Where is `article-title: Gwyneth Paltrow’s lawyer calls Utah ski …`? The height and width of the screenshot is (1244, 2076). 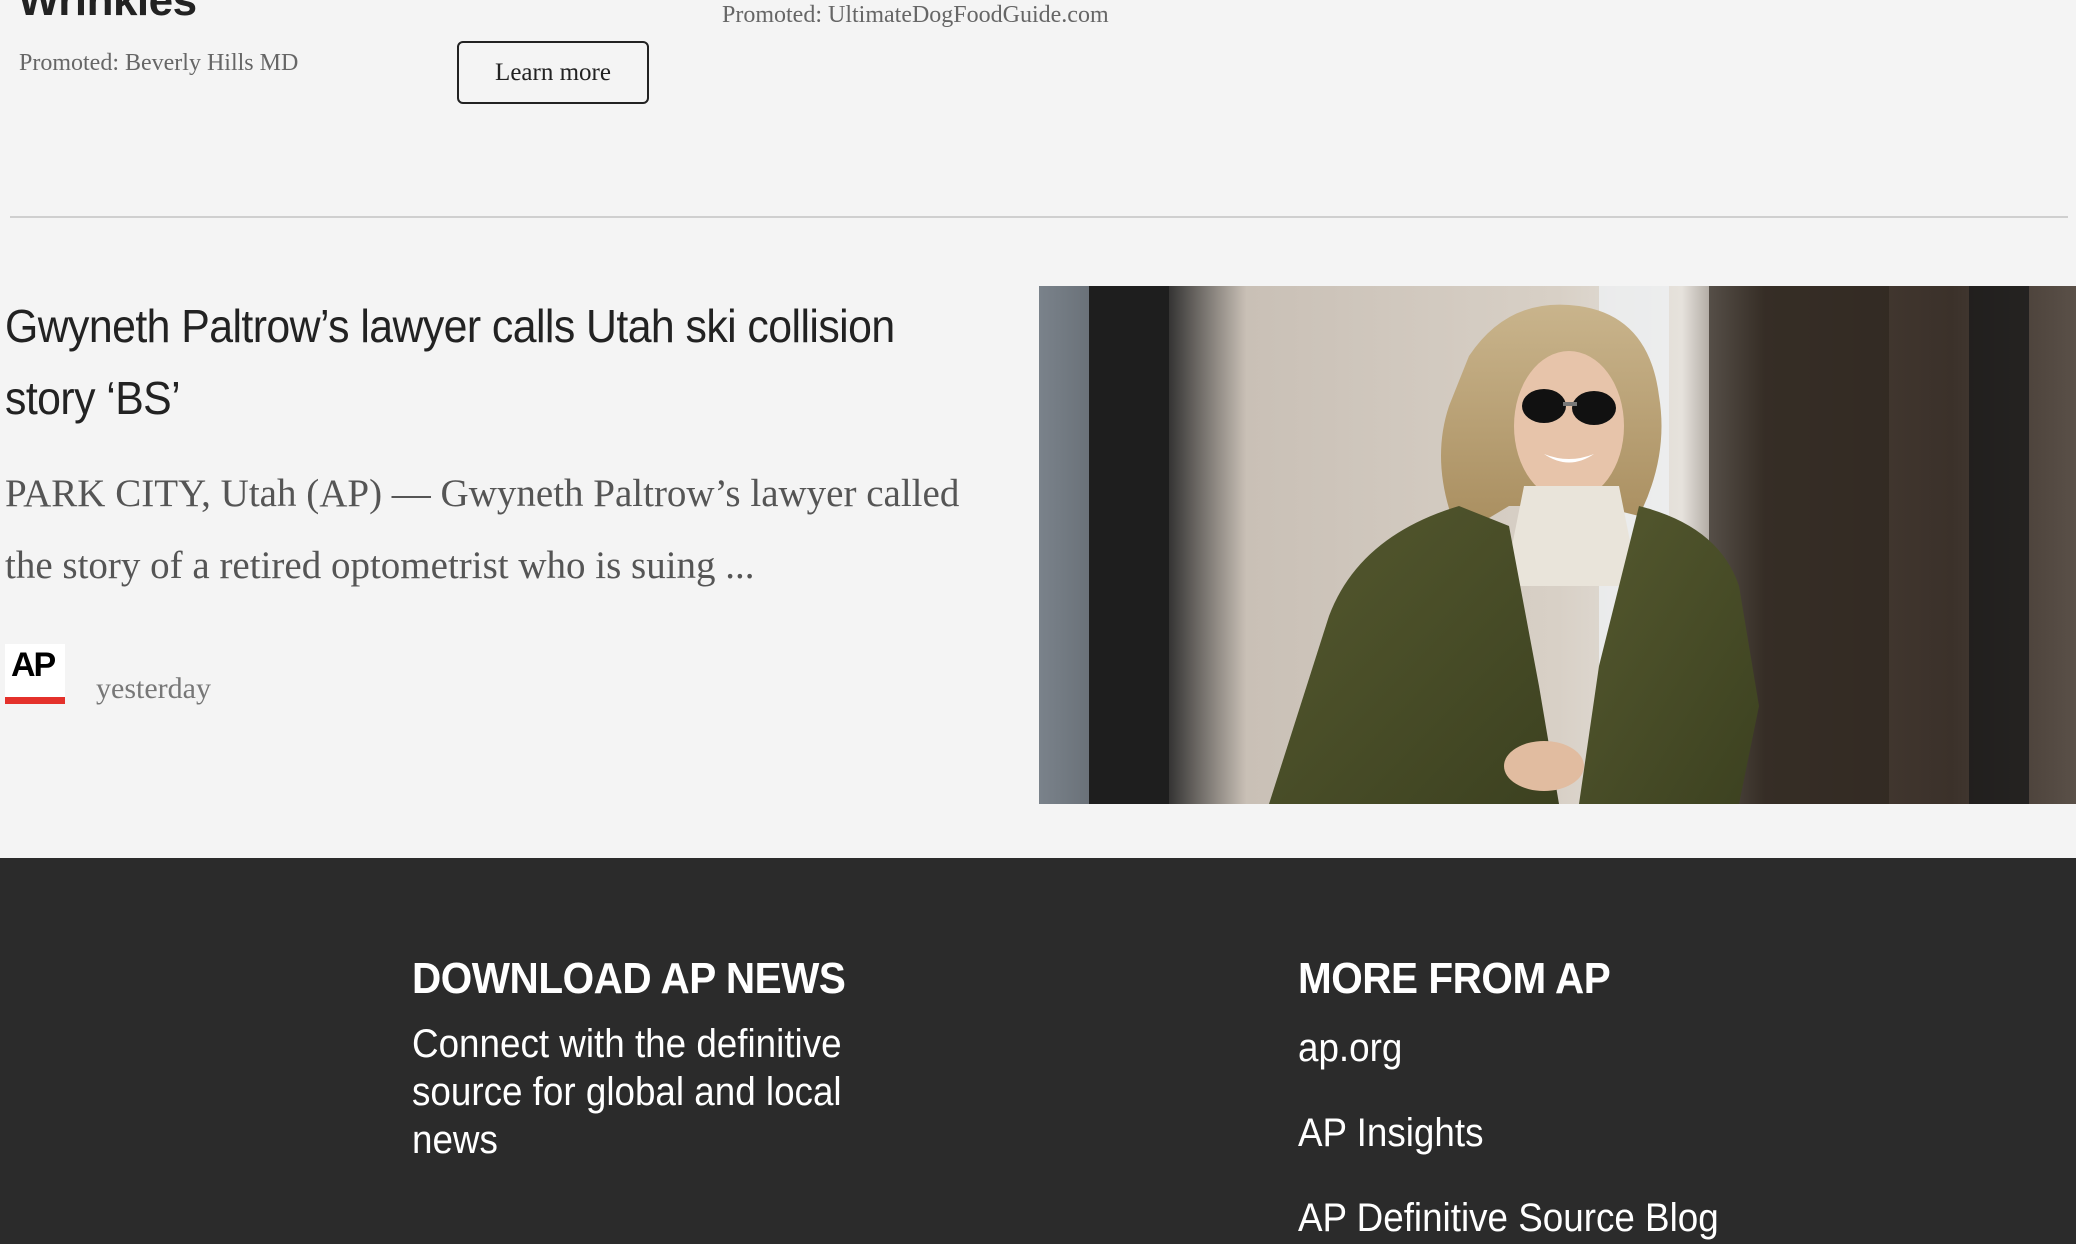 article-title: Gwyneth Paltrow’s lawyer calls Utah ski … is located at coordinates (500, 362).